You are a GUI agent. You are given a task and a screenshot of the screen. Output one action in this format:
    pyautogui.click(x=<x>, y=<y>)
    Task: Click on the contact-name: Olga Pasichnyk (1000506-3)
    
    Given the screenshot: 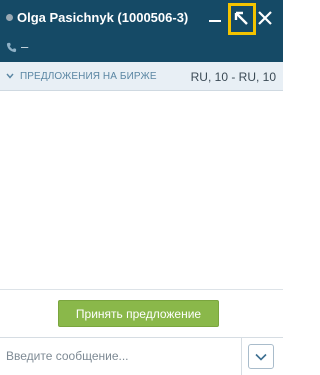 What is the action you would take?
    pyautogui.click(x=103, y=17)
    